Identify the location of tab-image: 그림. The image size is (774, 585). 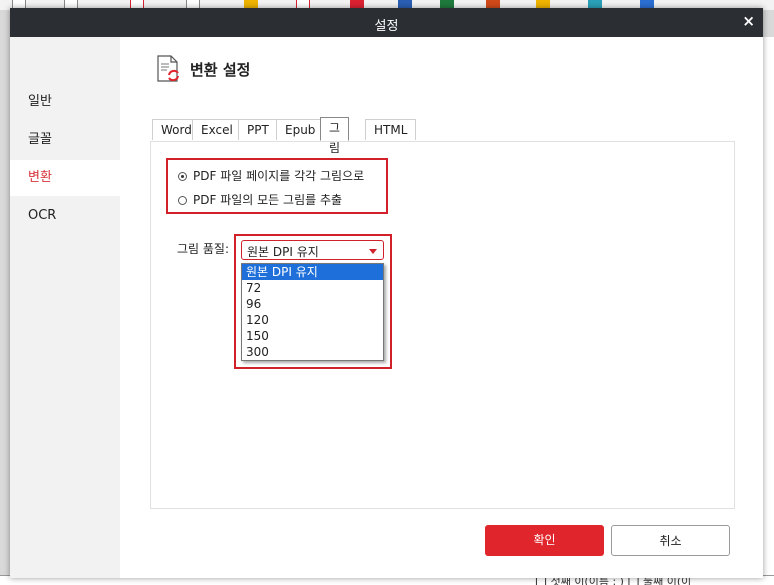
(335, 136).